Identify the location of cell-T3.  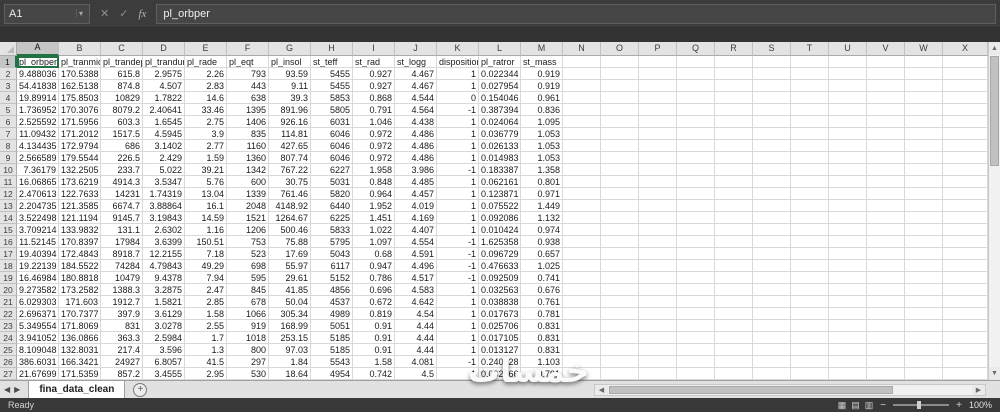
(810, 86).